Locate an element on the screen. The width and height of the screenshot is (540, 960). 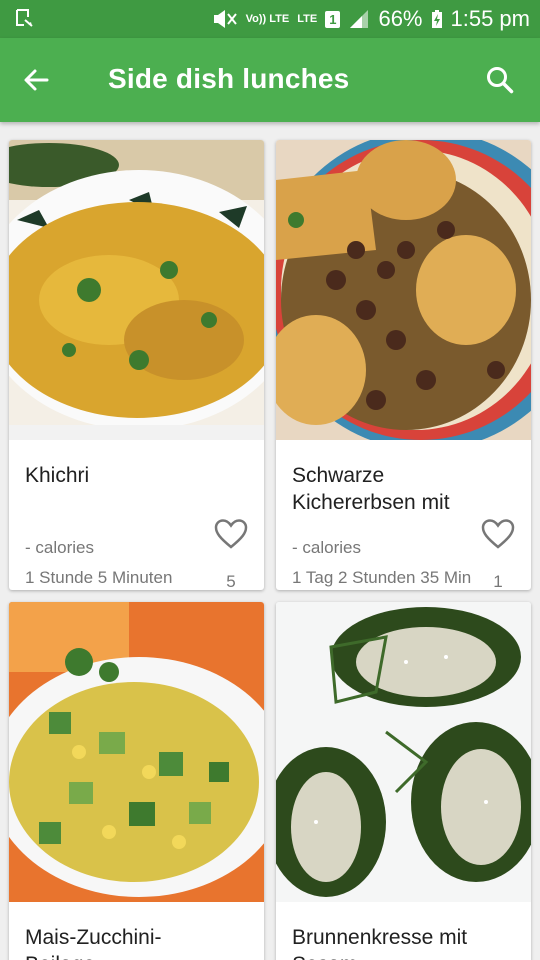
recipe-image-kichererbsen is located at coordinates (403, 290).